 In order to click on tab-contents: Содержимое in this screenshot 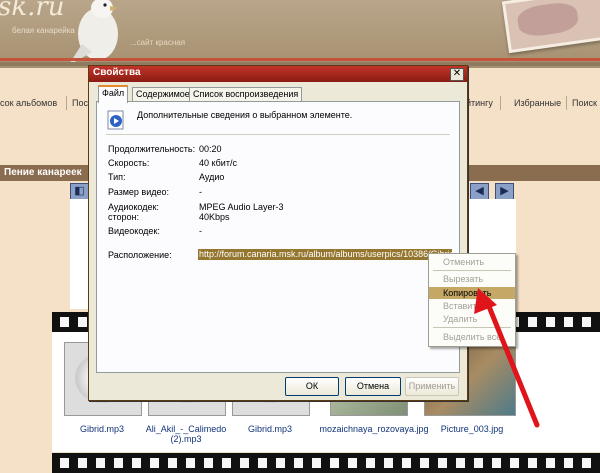, I will do `click(163, 94)`.